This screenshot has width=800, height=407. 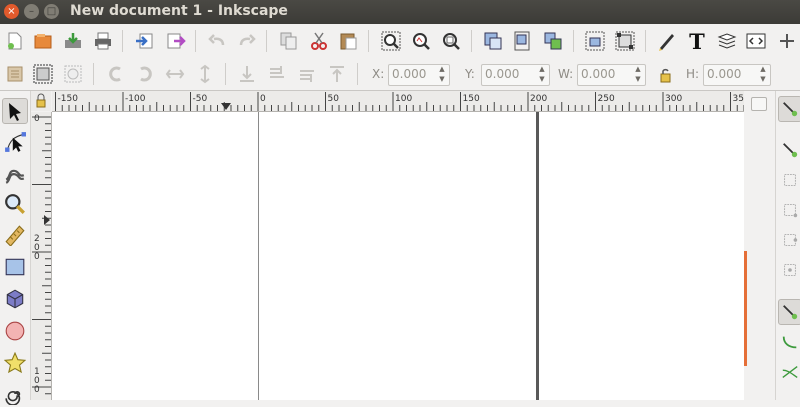 I want to click on y-decrement-icon: ▼, so click(x=542, y=79).